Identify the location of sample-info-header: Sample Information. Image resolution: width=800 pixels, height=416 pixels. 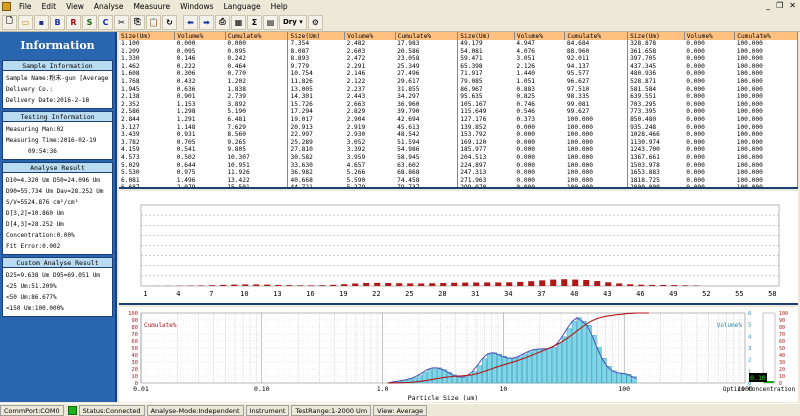
(57, 65).